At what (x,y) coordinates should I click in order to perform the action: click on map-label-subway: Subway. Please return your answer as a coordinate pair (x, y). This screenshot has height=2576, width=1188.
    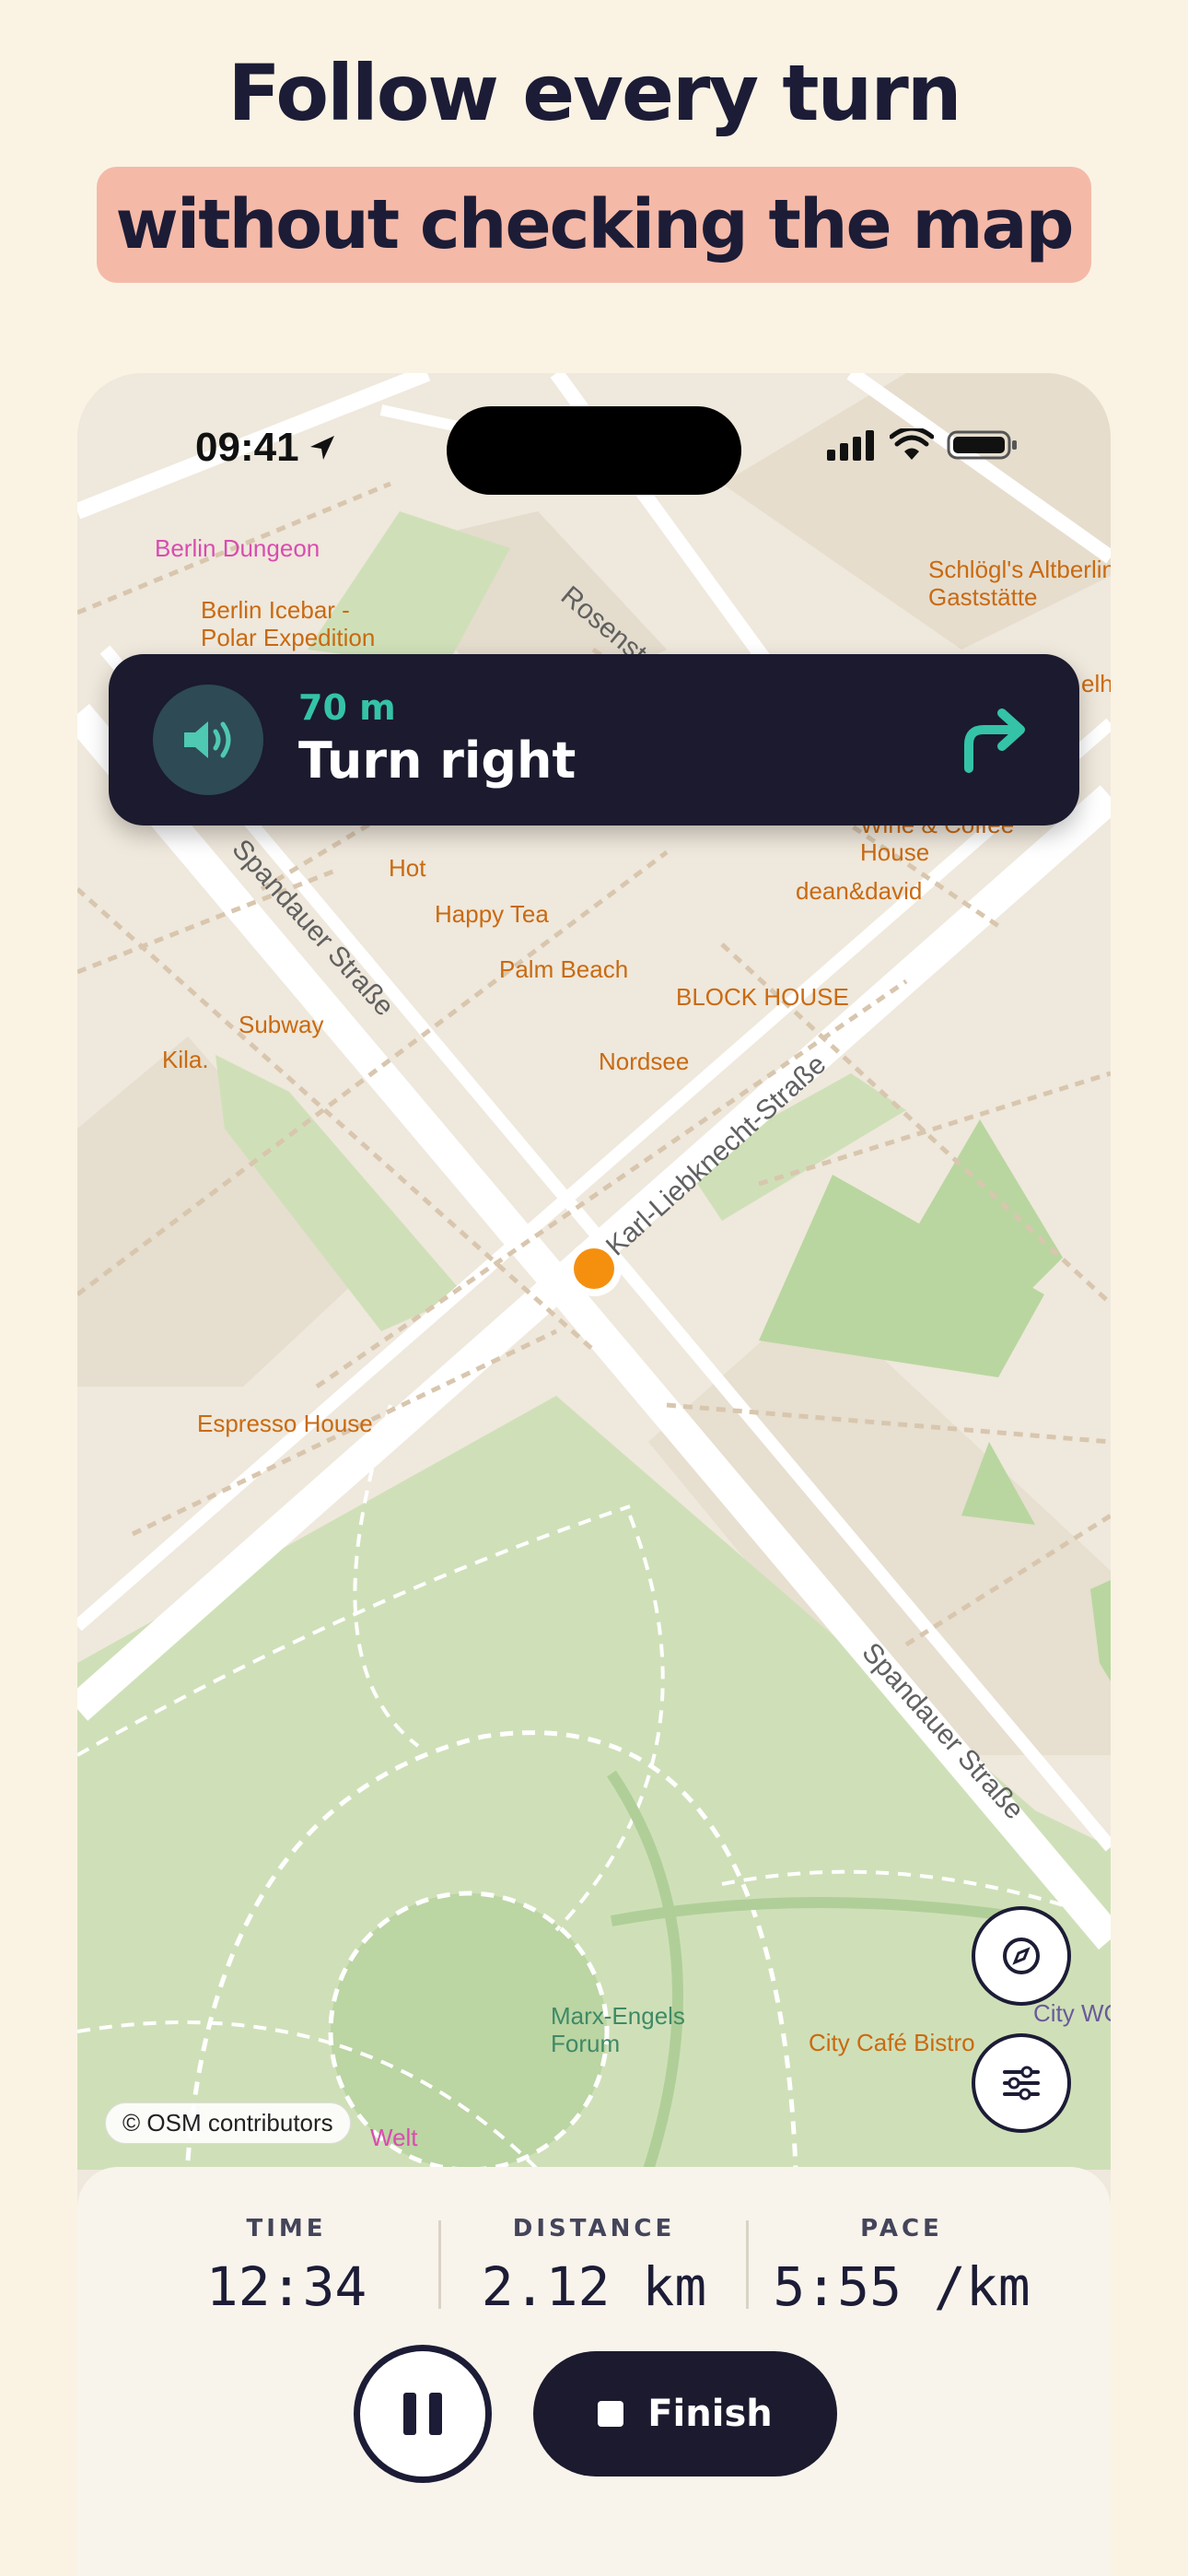
    Looking at the image, I should click on (281, 1024).